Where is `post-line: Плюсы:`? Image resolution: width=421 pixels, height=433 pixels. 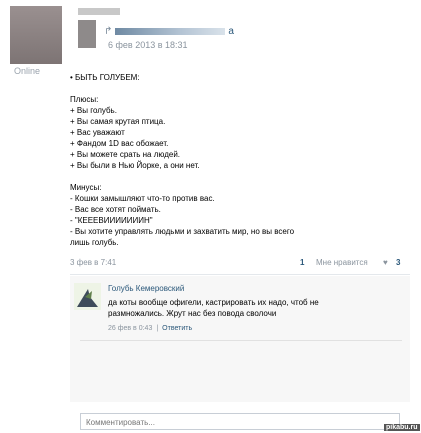
post-line: Плюсы: is located at coordinates (84, 99).